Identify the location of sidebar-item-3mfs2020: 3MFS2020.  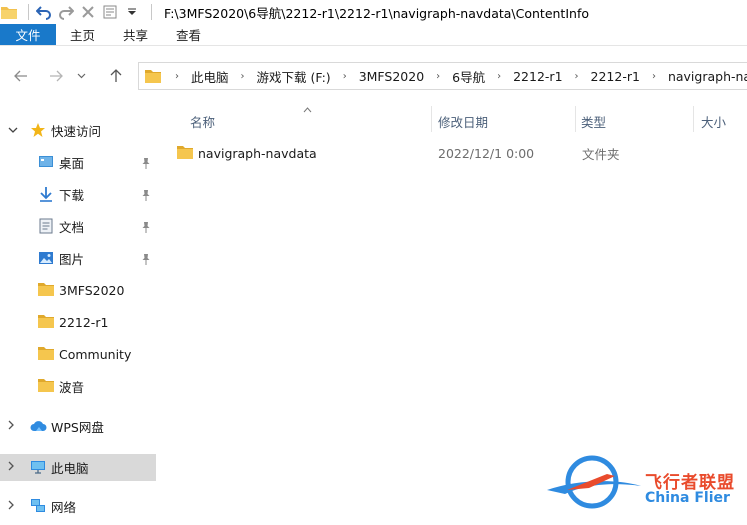
(78, 290).